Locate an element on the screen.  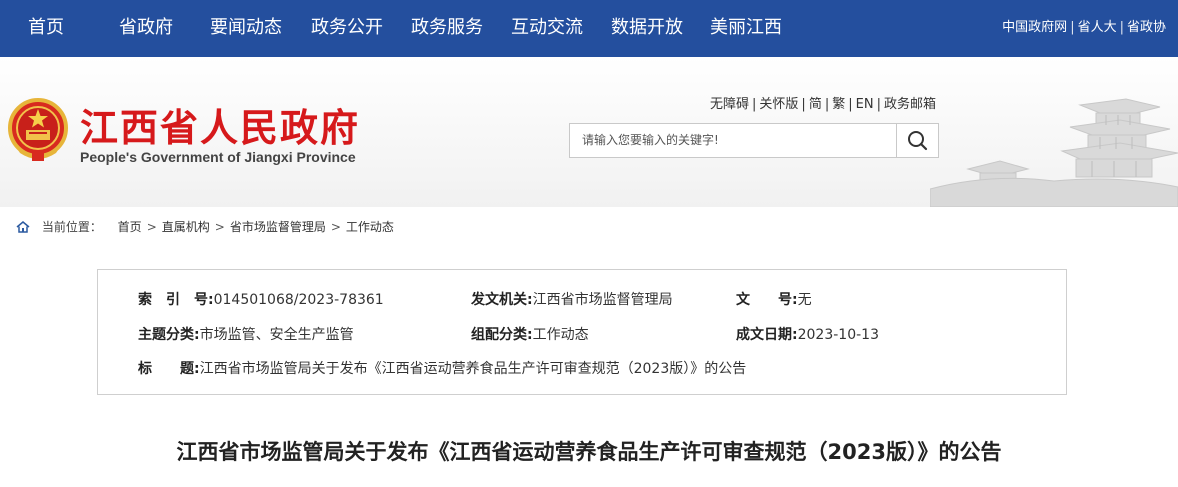
issuer-value: 江西省市场监督管理局 is located at coordinates (602, 300).